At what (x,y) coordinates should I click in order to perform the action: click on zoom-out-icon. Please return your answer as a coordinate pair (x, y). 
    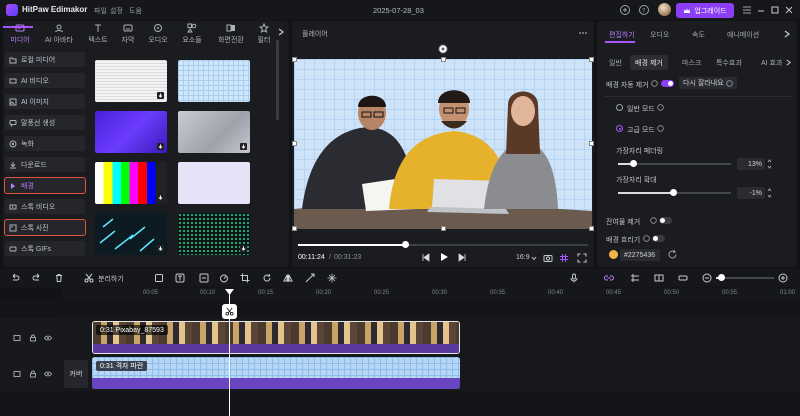
    Looking at the image, I should click on (707, 278).